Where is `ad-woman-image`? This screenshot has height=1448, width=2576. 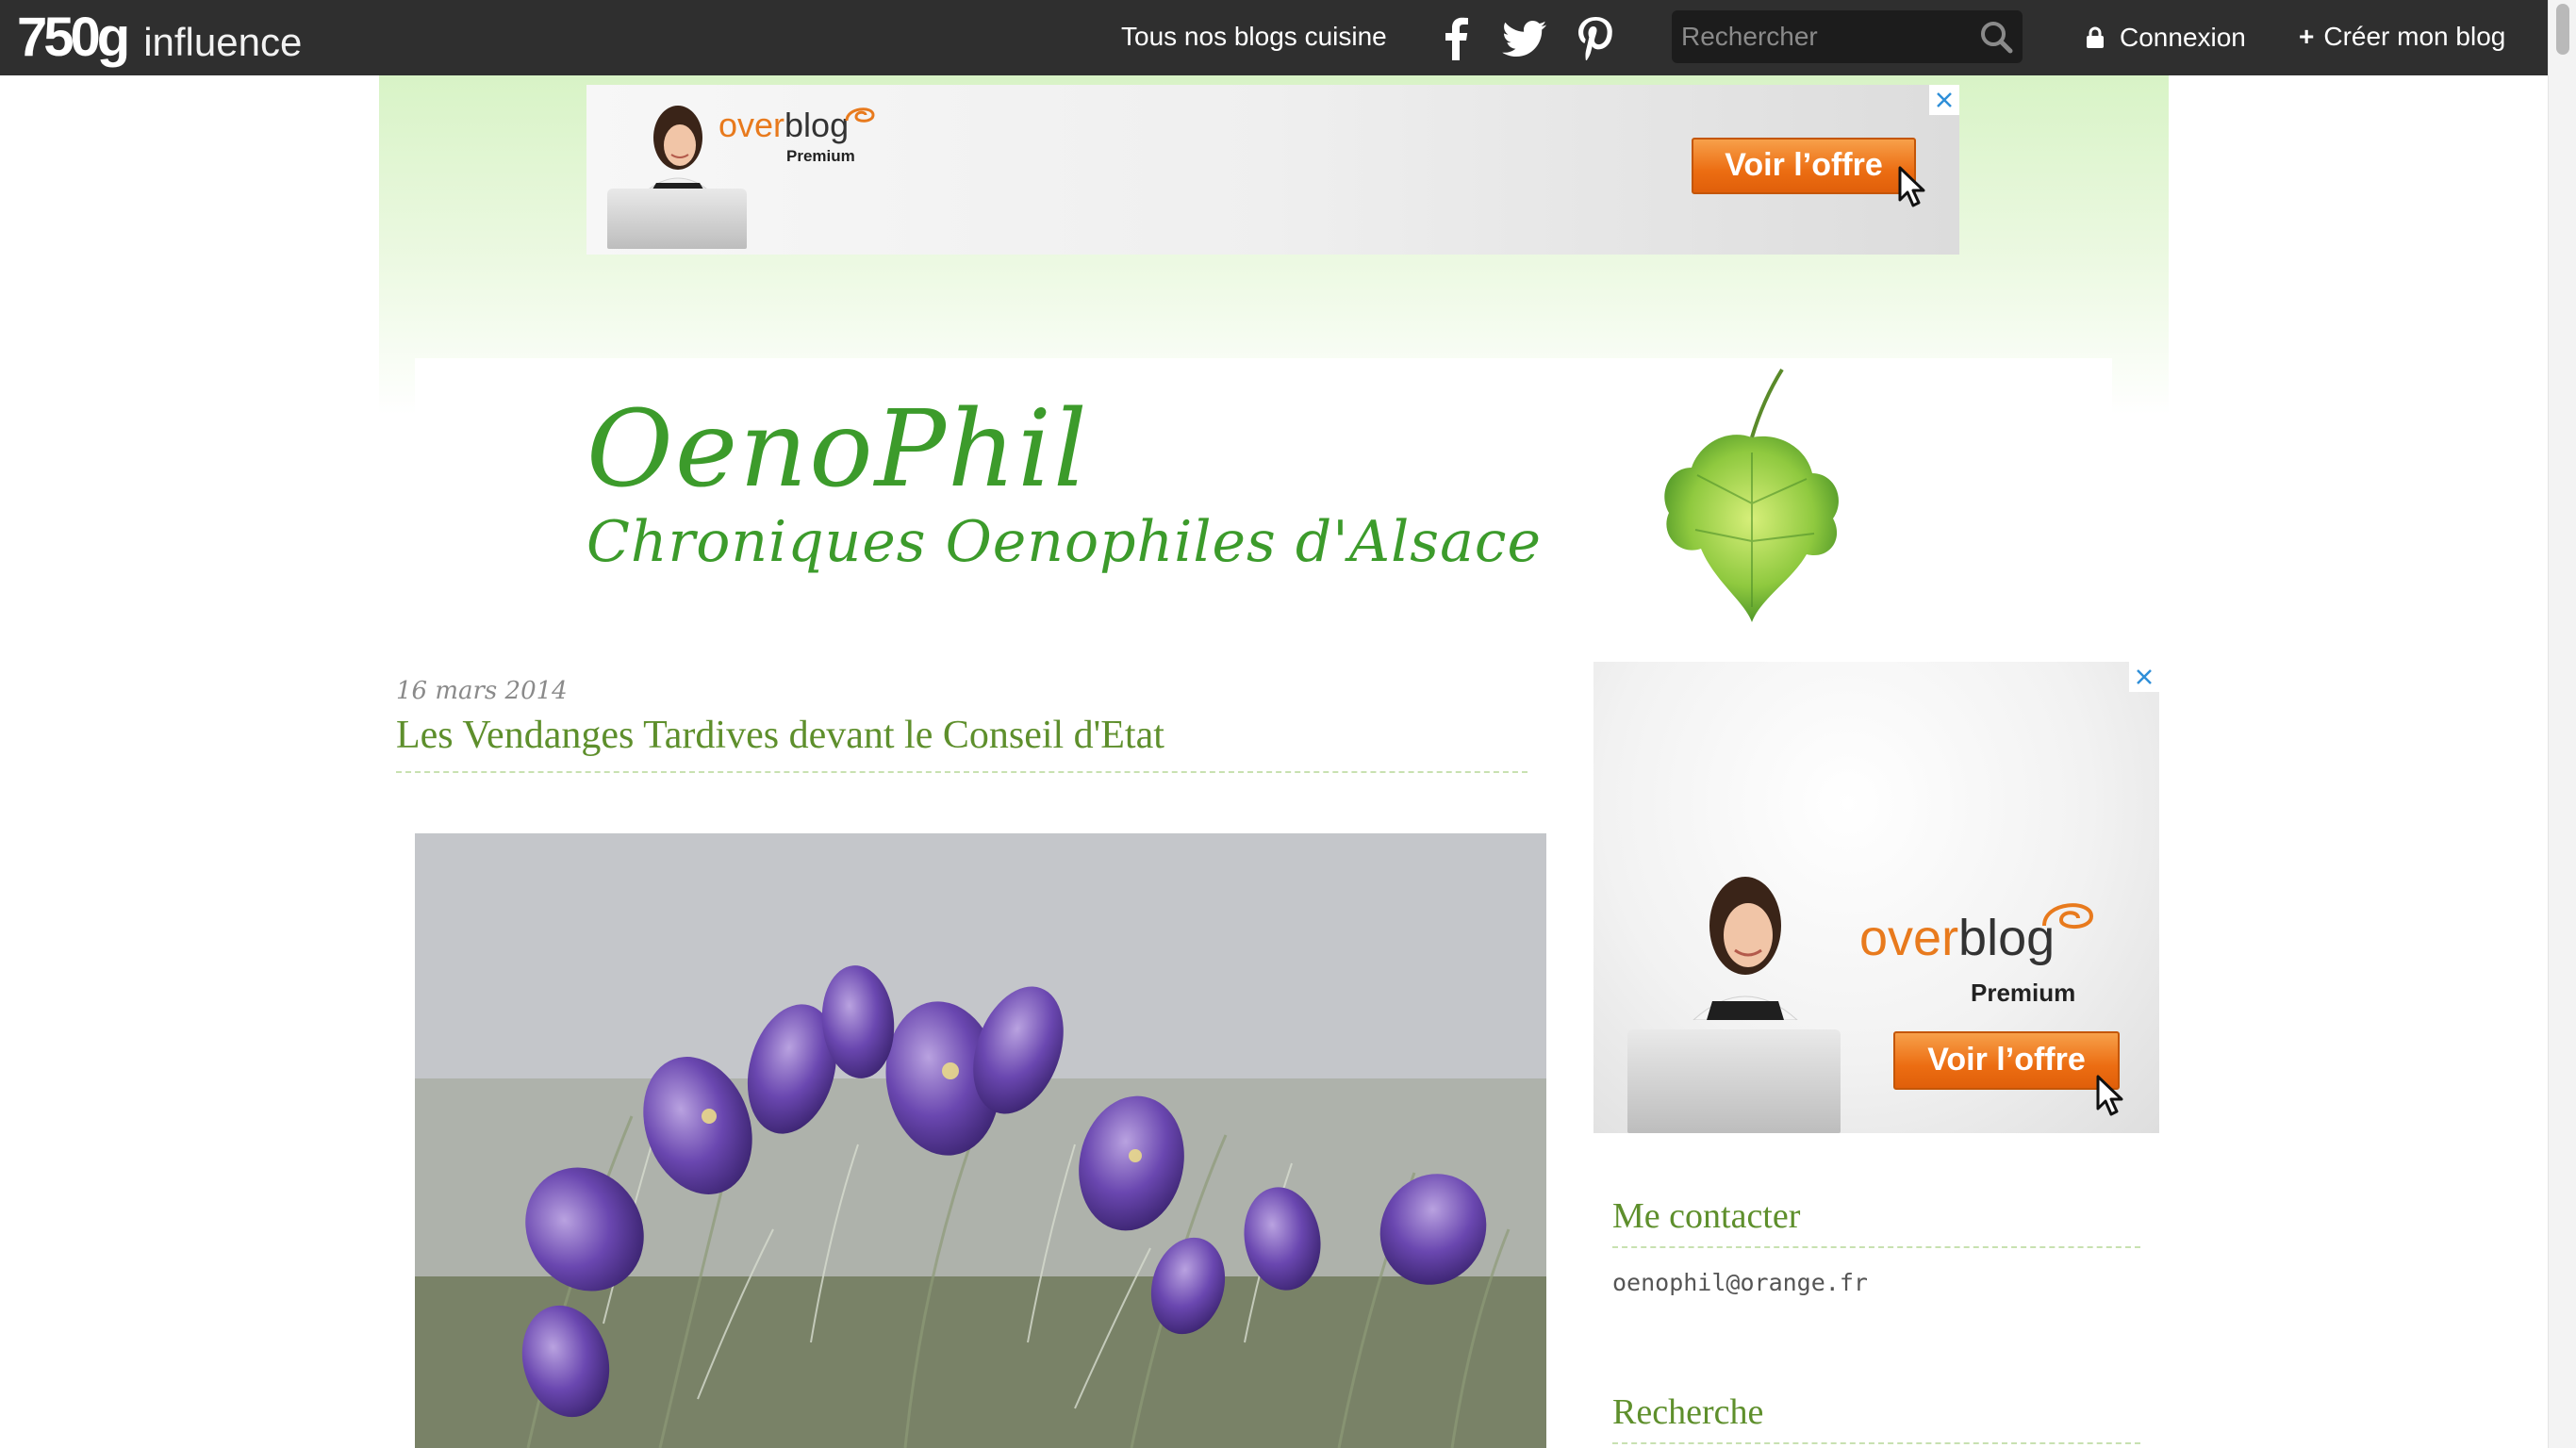 ad-woman-image is located at coordinates (1745, 948).